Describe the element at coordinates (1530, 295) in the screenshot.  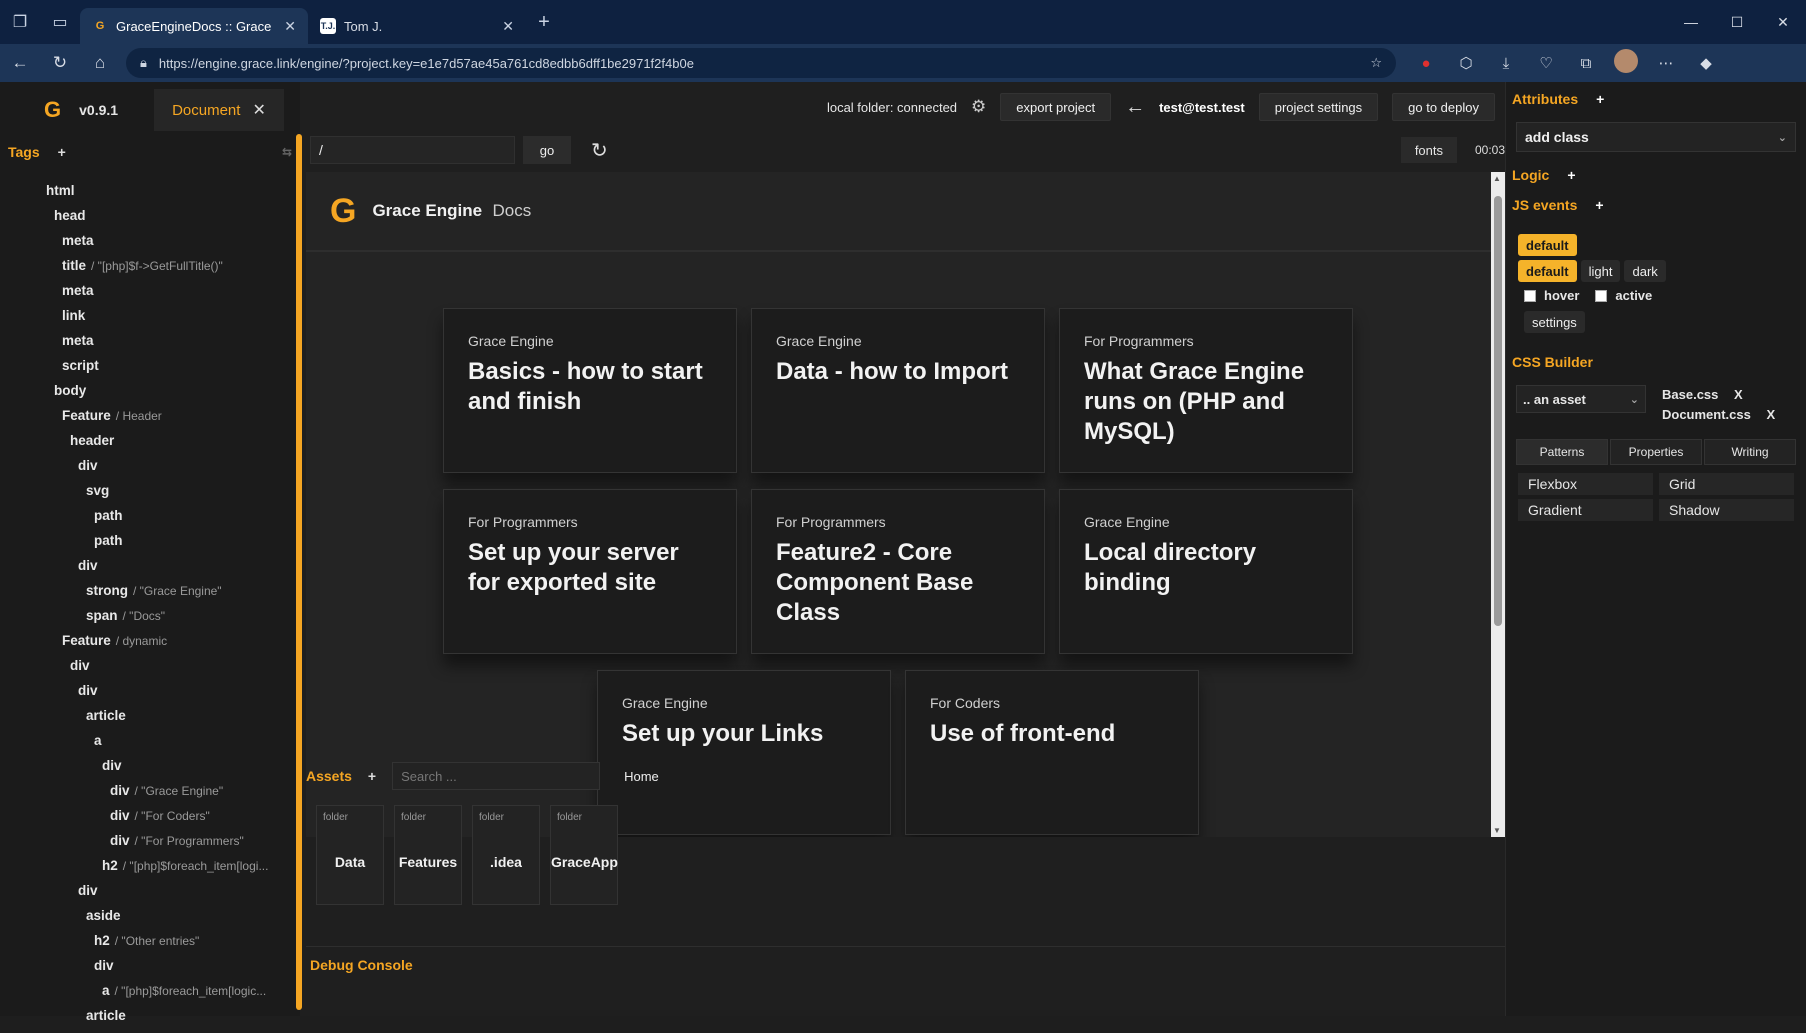
I see `hover-checkbox` at that location.